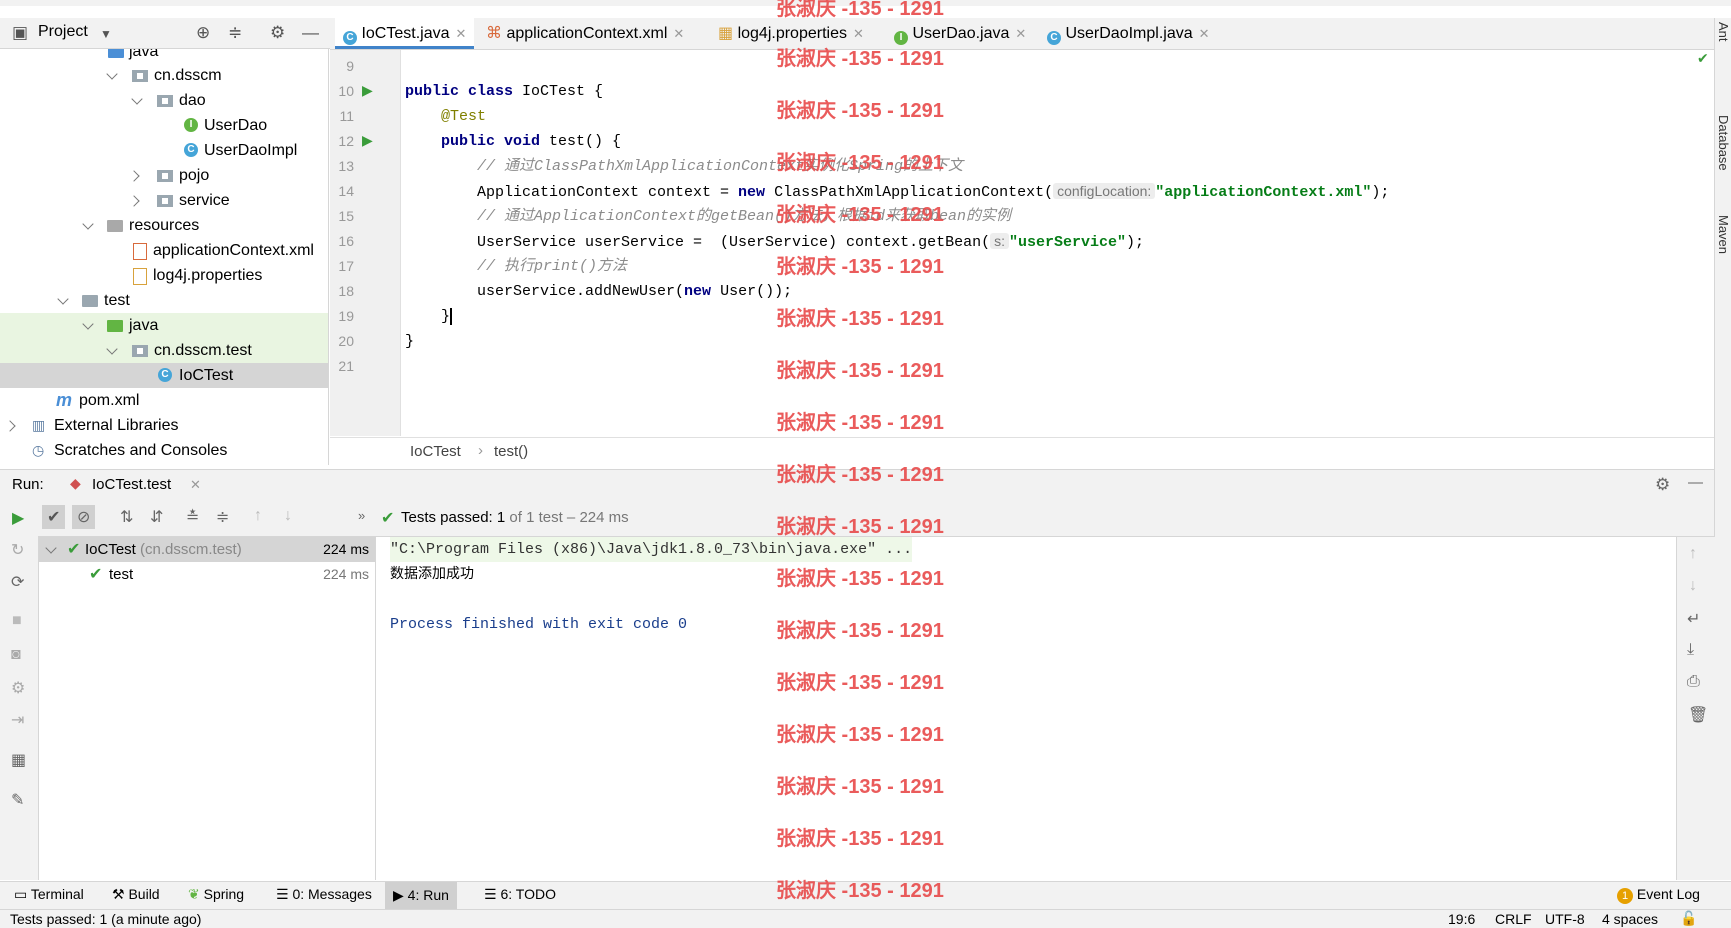 The width and height of the screenshot is (1731, 928). Describe the element at coordinates (1693, 586) in the screenshot. I see `down-arrow-icon: ↓` at that location.